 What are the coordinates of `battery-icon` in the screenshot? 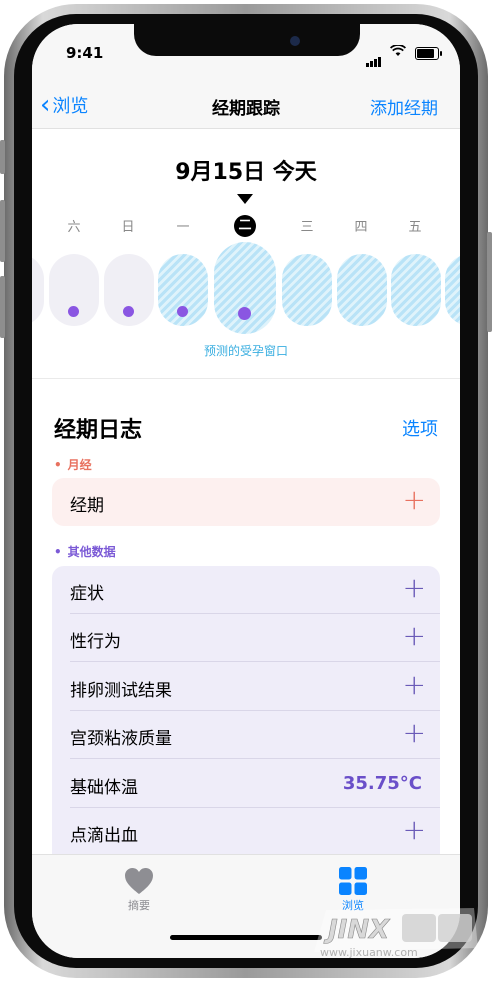 It's located at (428, 53).